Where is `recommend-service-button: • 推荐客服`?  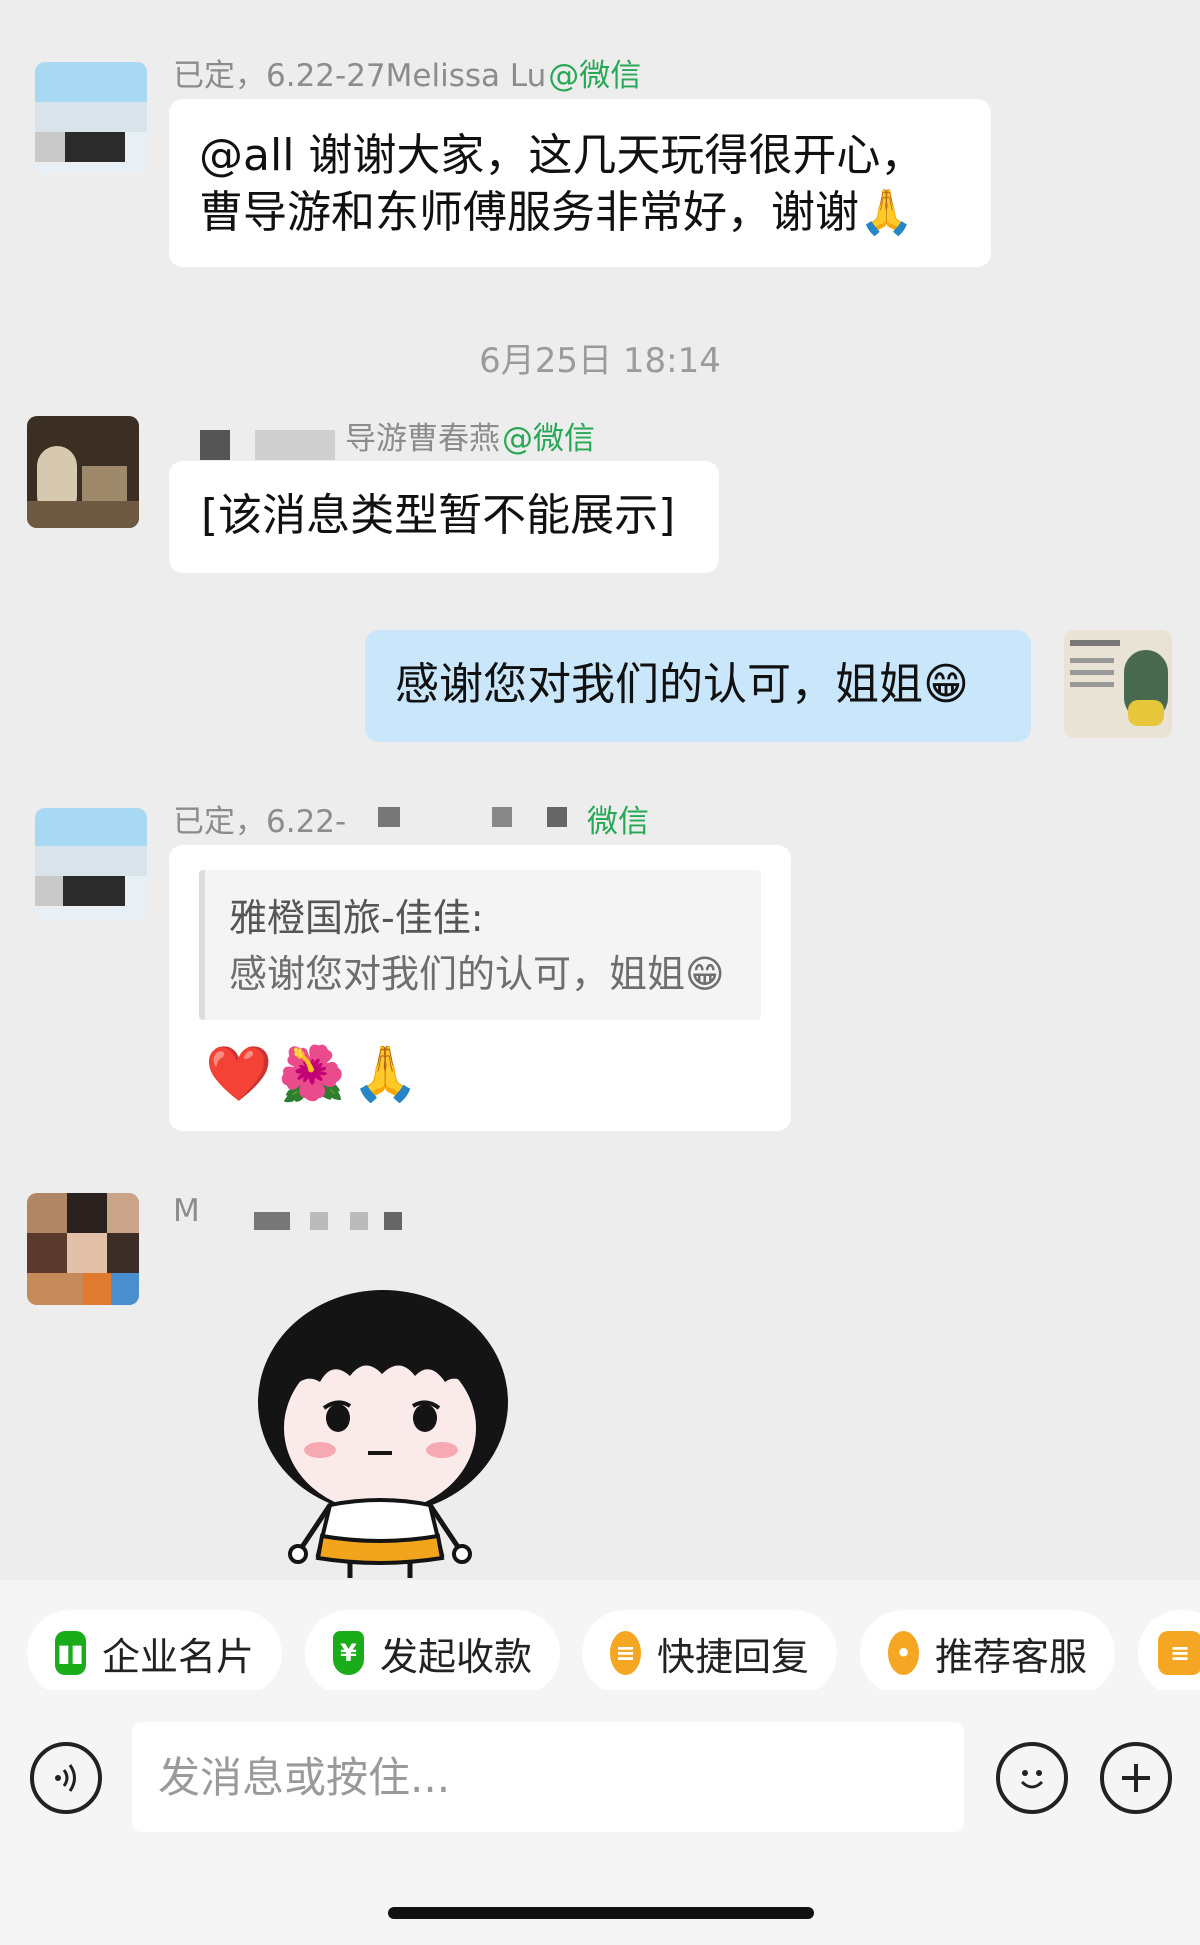
recommend-service-button: • 推荐客服 is located at coordinates (987, 1653).